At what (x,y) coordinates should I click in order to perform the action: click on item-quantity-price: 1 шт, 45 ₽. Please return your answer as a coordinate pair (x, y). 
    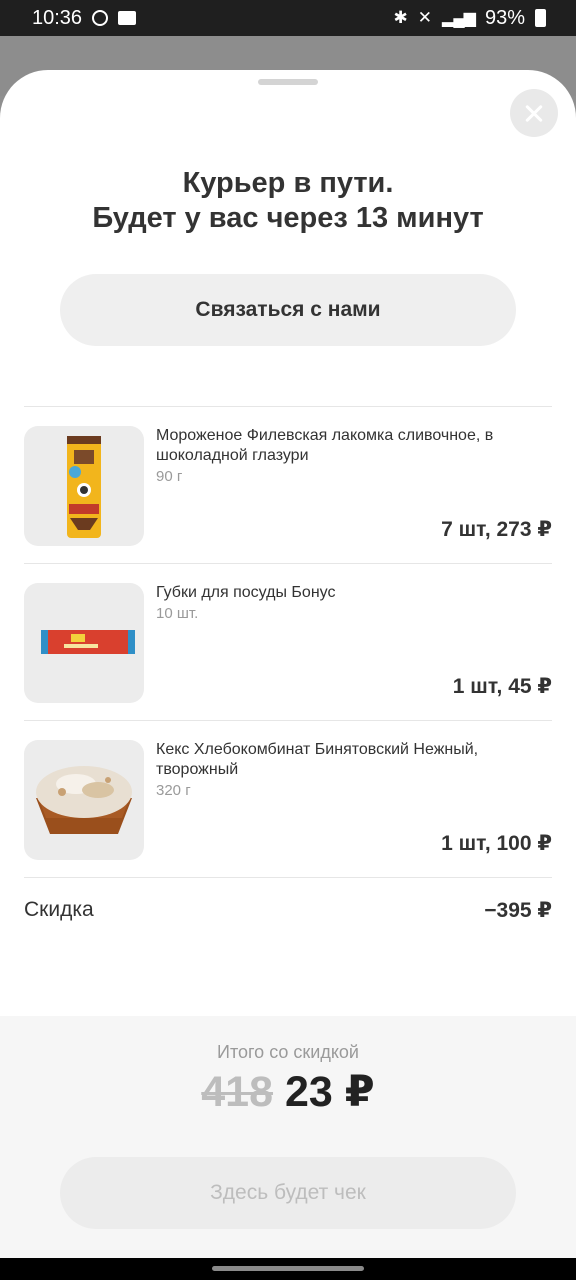
    Looking at the image, I should click on (502, 686).